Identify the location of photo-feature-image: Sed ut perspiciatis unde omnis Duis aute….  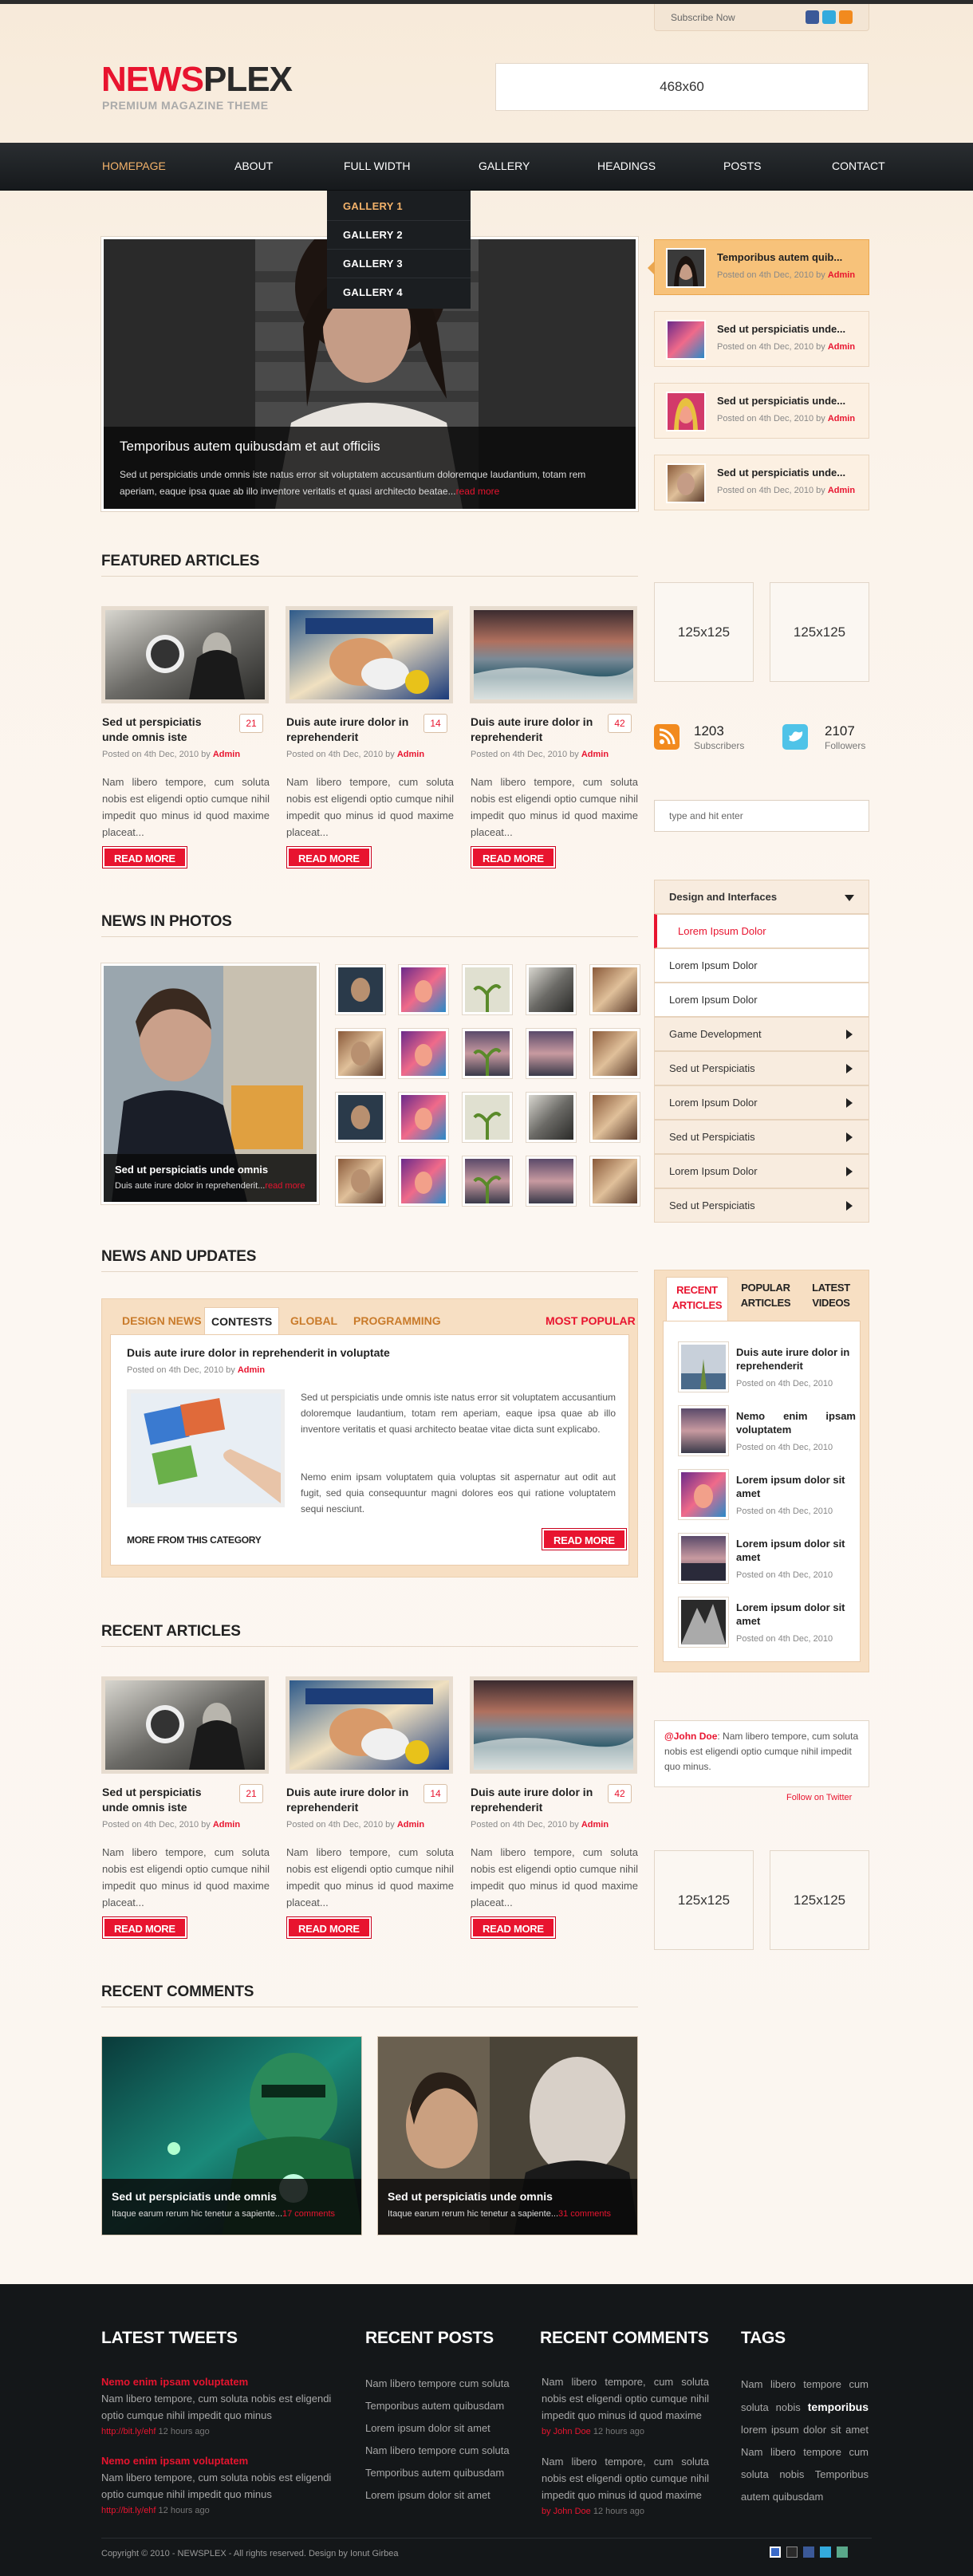
(210, 1083).